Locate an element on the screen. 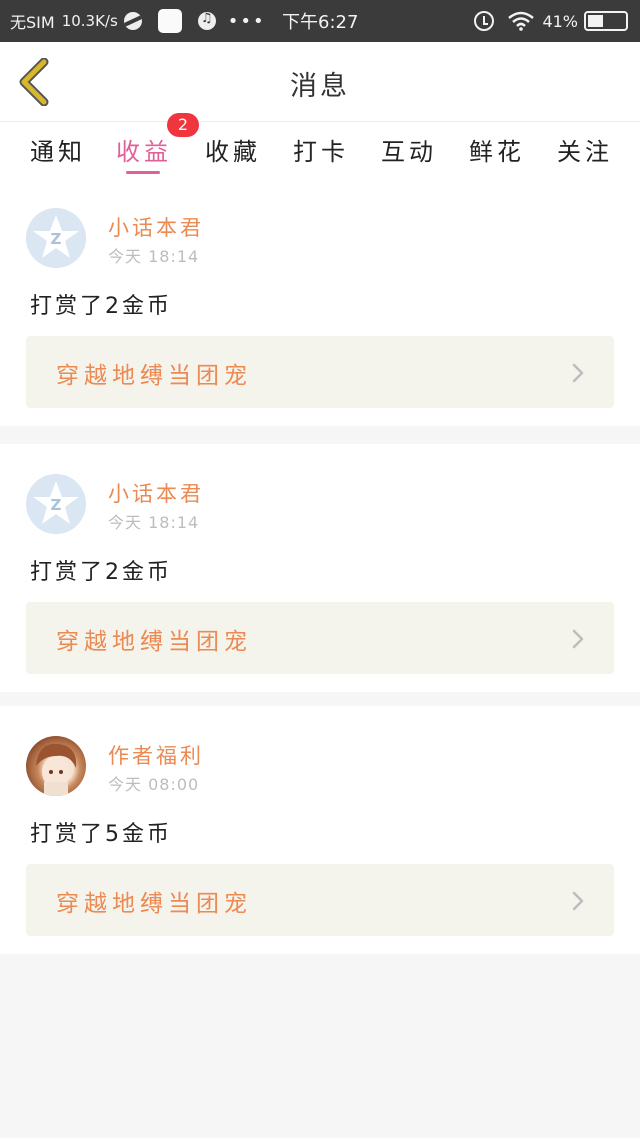  tab-favorites: 收藏 is located at coordinates (233, 149).